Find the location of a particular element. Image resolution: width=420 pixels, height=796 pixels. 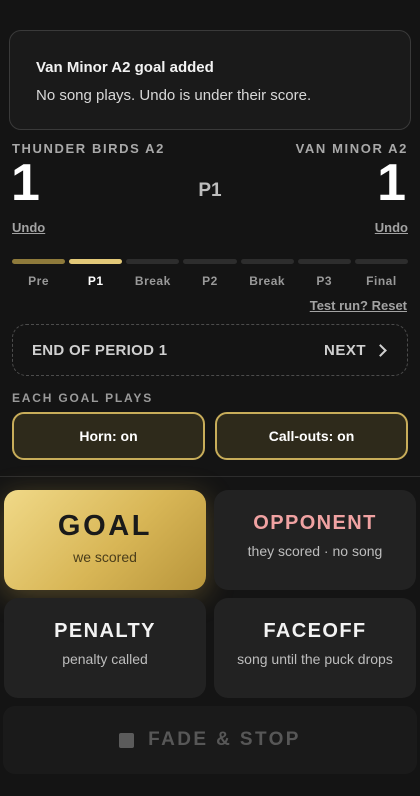

toast-title: Van Minor A2 goal added is located at coordinates (125, 67).